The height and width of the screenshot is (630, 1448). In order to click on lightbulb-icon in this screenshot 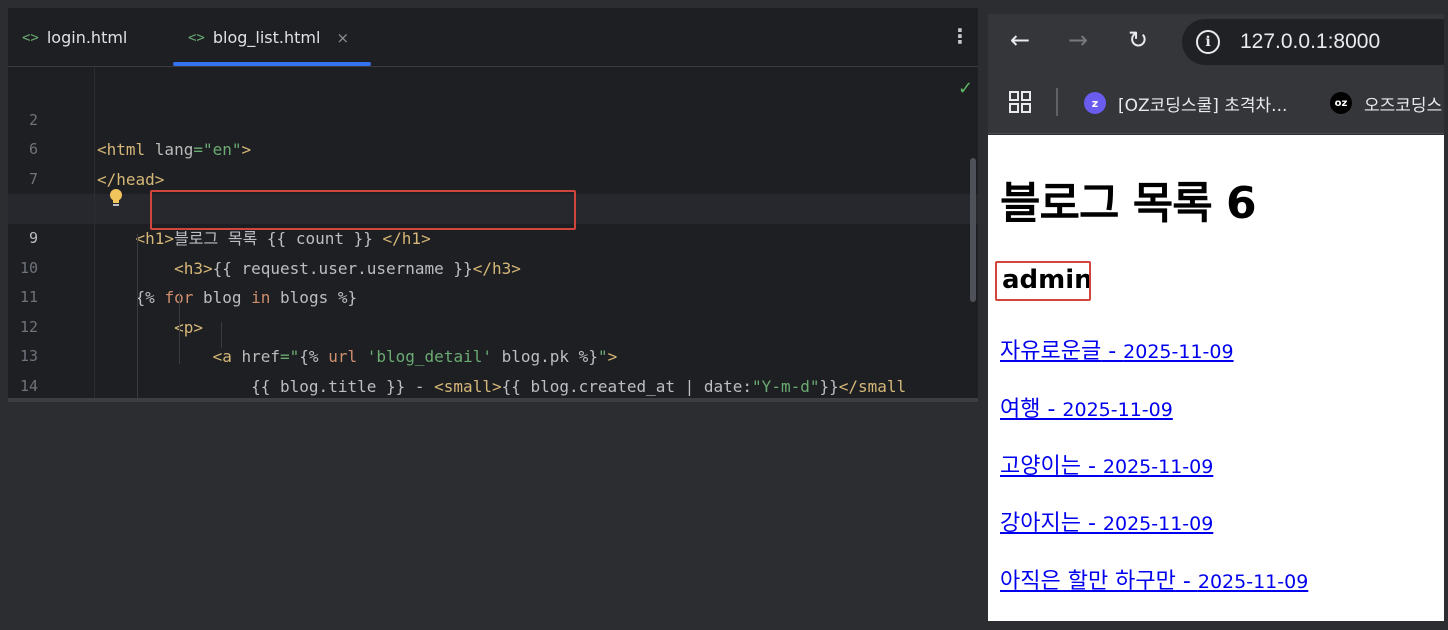, I will do `click(116, 198)`.